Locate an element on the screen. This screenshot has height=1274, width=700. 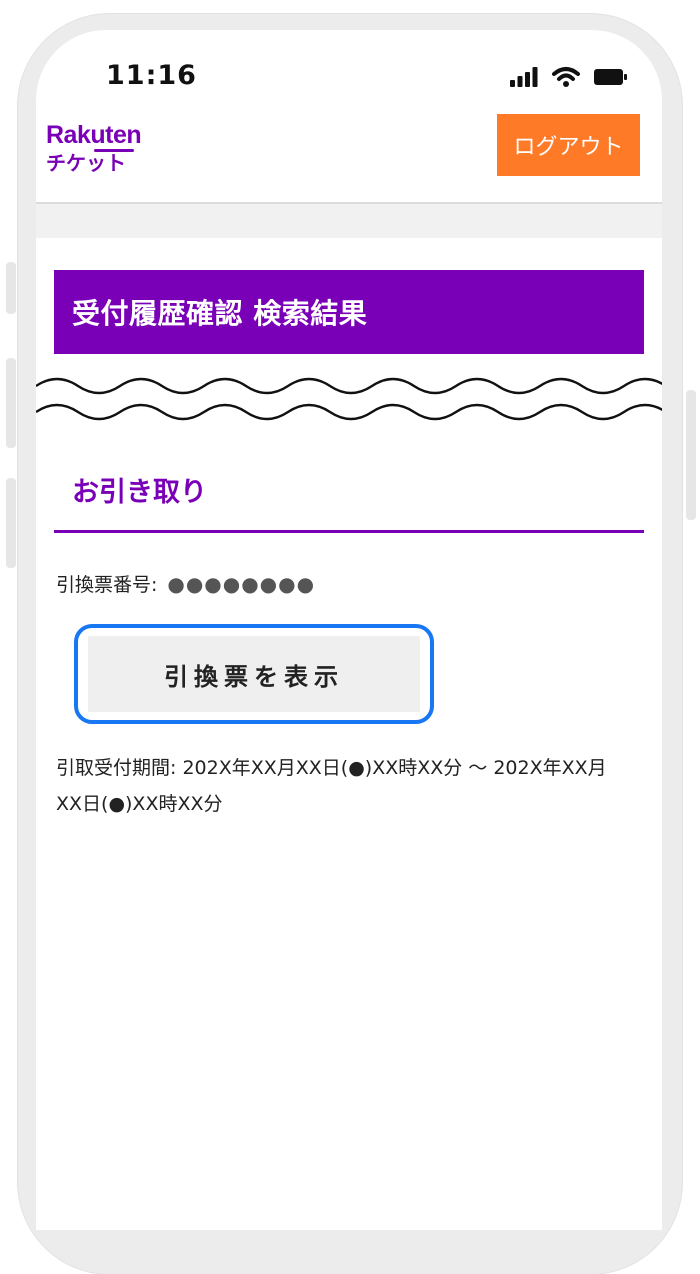
status-icons is located at coordinates (569, 79).